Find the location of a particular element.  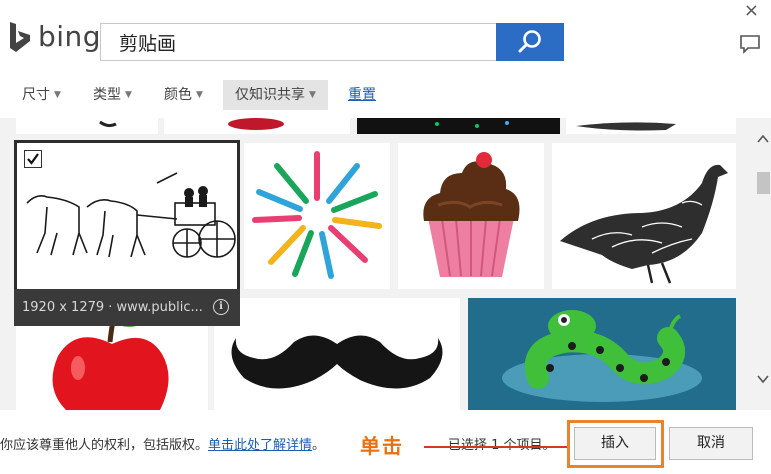

filter-color-label: 颜色 is located at coordinates (178, 95).